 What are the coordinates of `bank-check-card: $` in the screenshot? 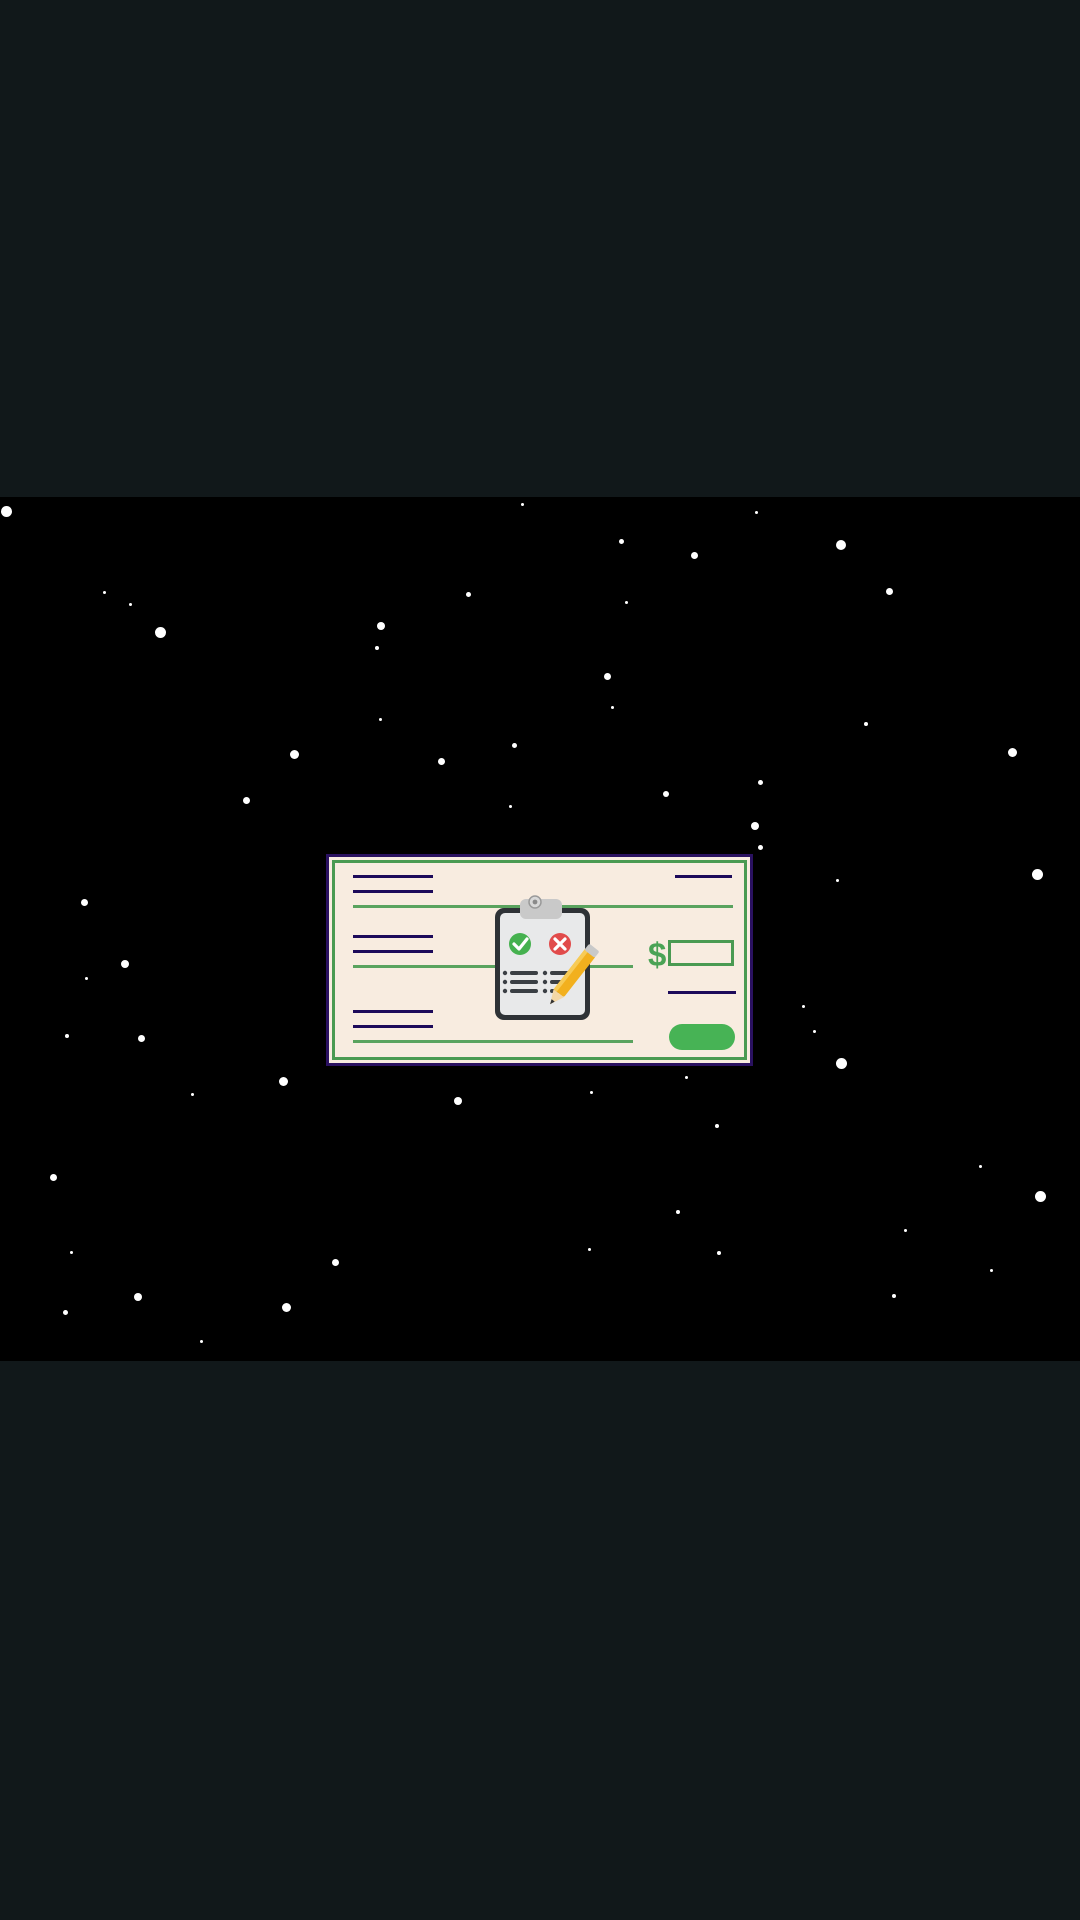 It's located at (539, 960).